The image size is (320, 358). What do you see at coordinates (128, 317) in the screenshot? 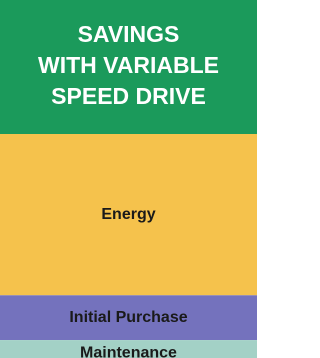
I see `segment-label-initial-purchase: Initial Purchase` at bounding box center [128, 317].